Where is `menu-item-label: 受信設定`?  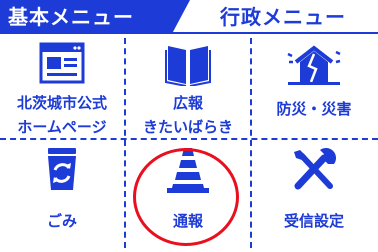
menu-item-label: 受信設定 is located at coordinates (313, 221).